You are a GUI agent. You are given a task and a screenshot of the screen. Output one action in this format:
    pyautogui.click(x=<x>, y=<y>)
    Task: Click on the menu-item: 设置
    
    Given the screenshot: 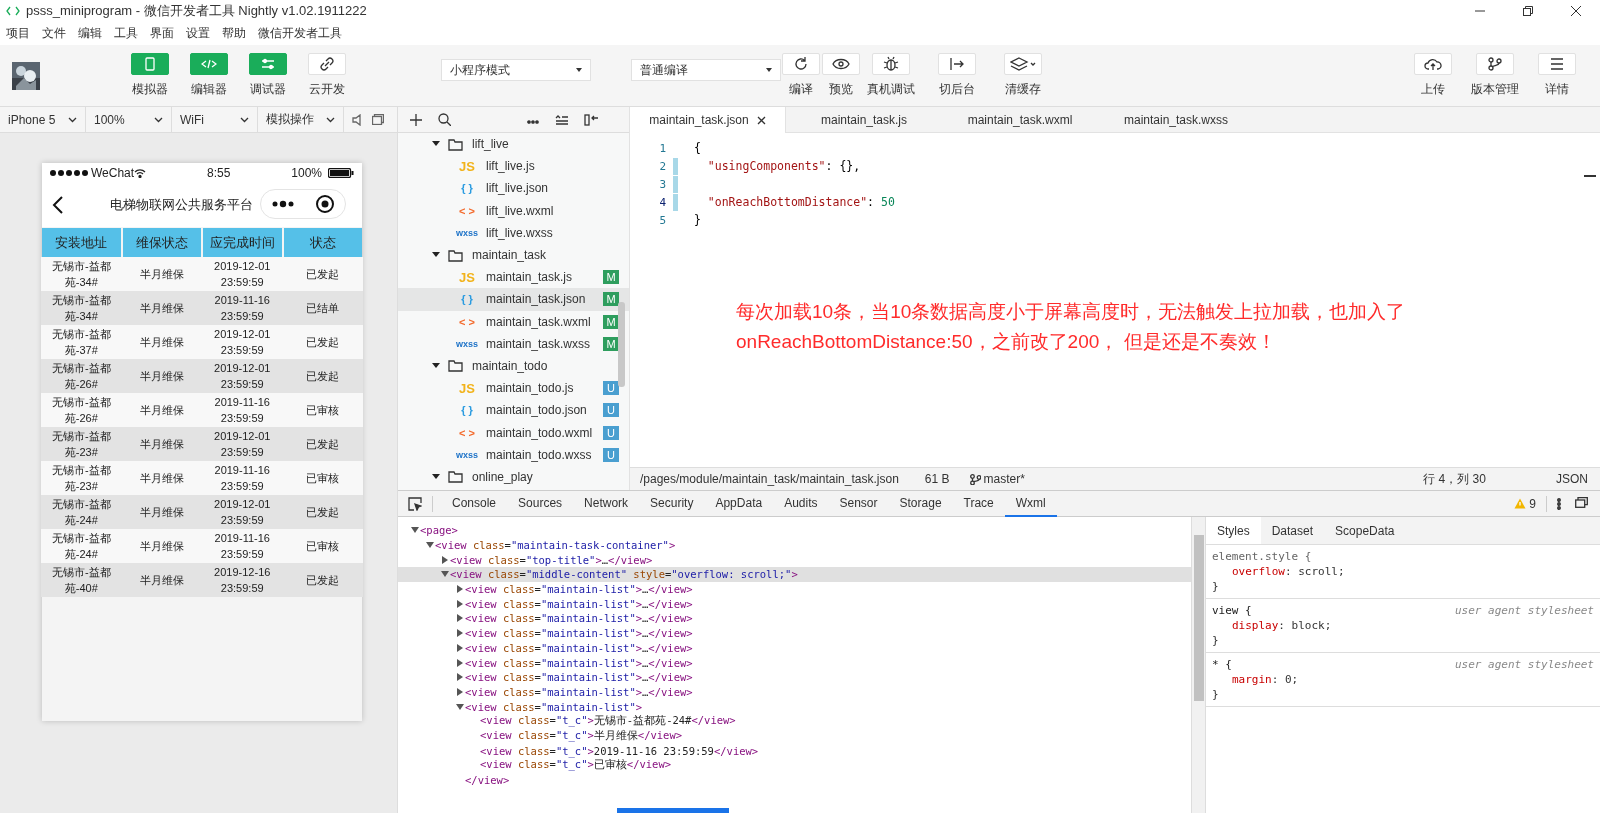 What is the action you would take?
    pyautogui.click(x=198, y=33)
    